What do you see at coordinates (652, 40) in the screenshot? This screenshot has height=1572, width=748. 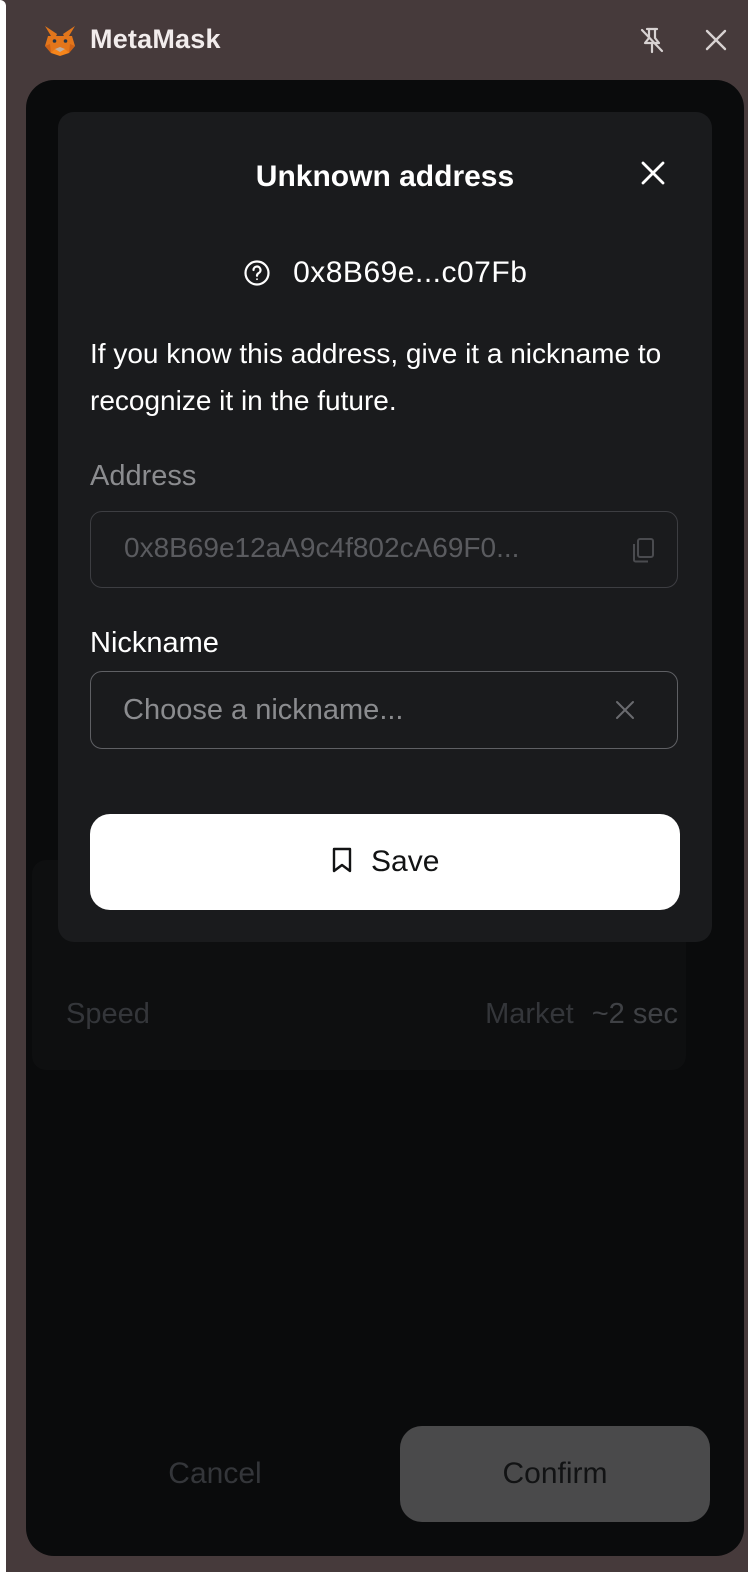 I see `unpin-icon` at bounding box center [652, 40].